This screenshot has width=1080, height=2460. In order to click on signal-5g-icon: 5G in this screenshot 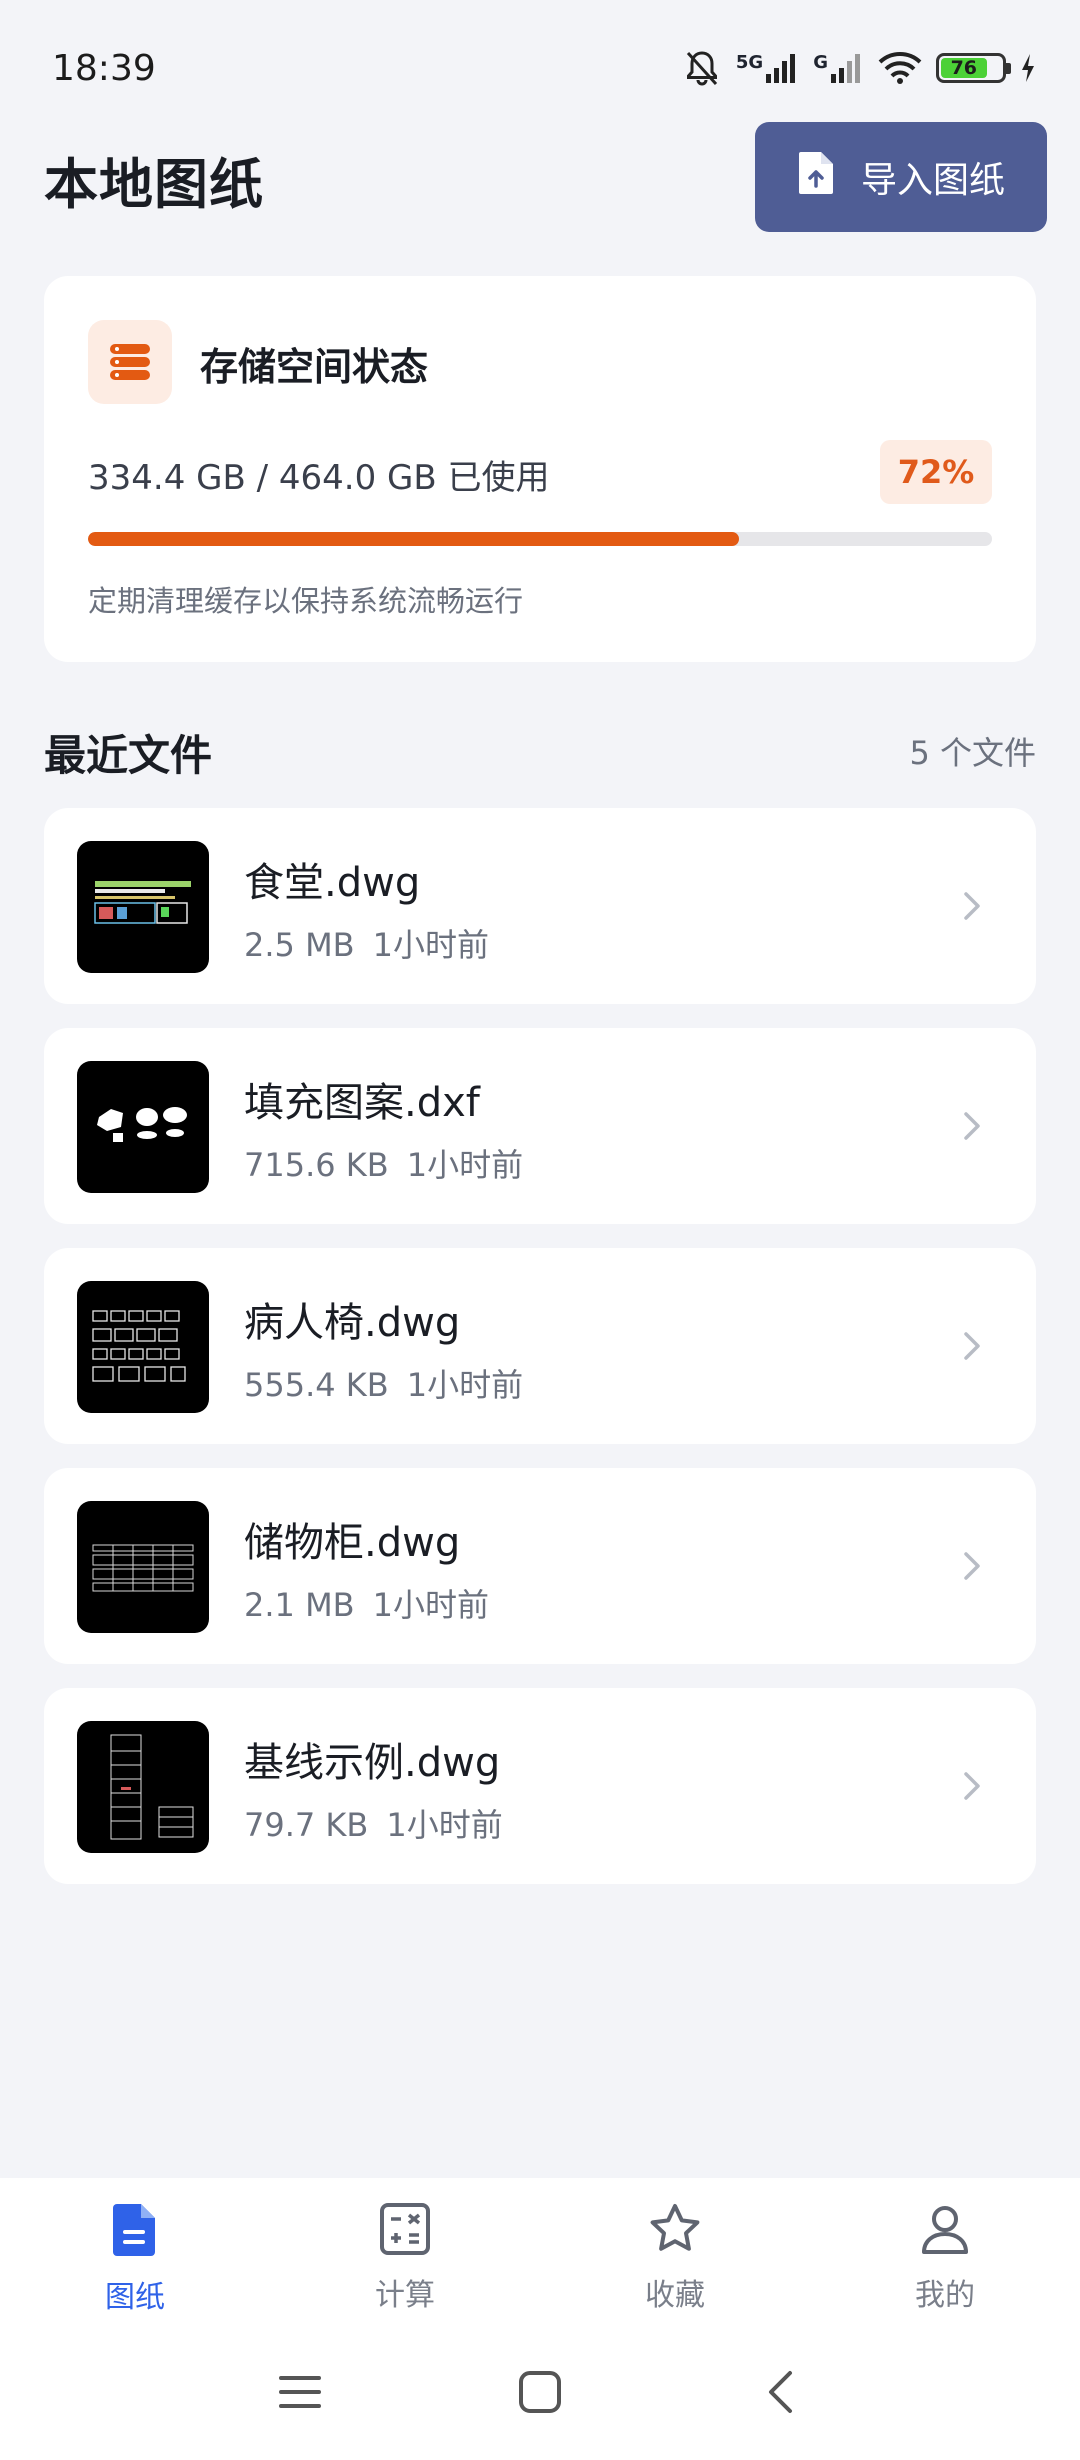, I will do `click(767, 68)`.